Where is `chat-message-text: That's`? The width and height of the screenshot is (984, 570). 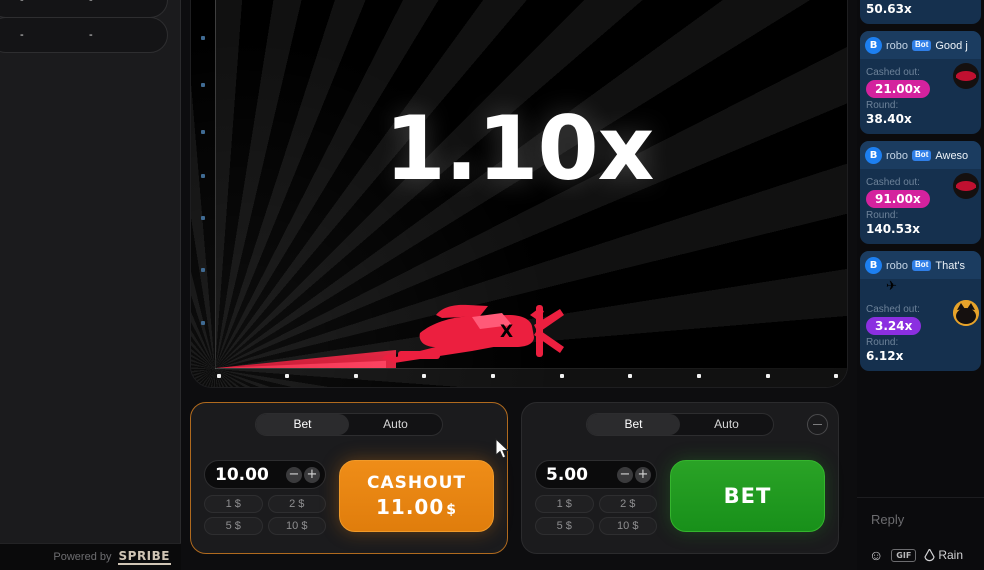 chat-message-text: That's is located at coordinates (950, 265).